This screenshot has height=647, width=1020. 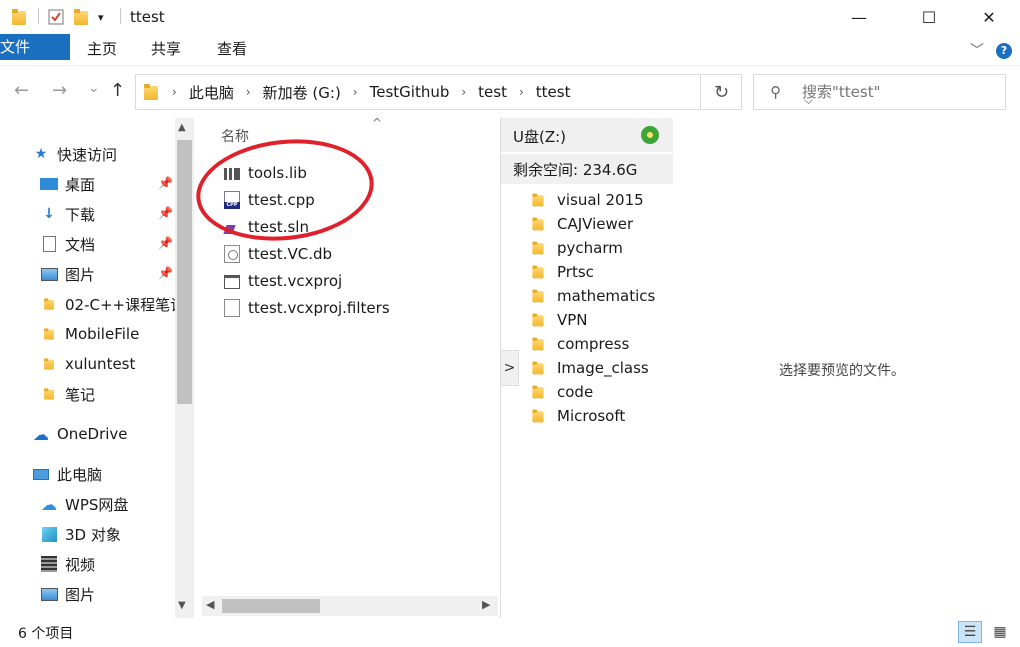 What do you see at coordinates (235, 136) in the screenshot?
I see `column-header-name: 名称` at bounding box center [235, 136].